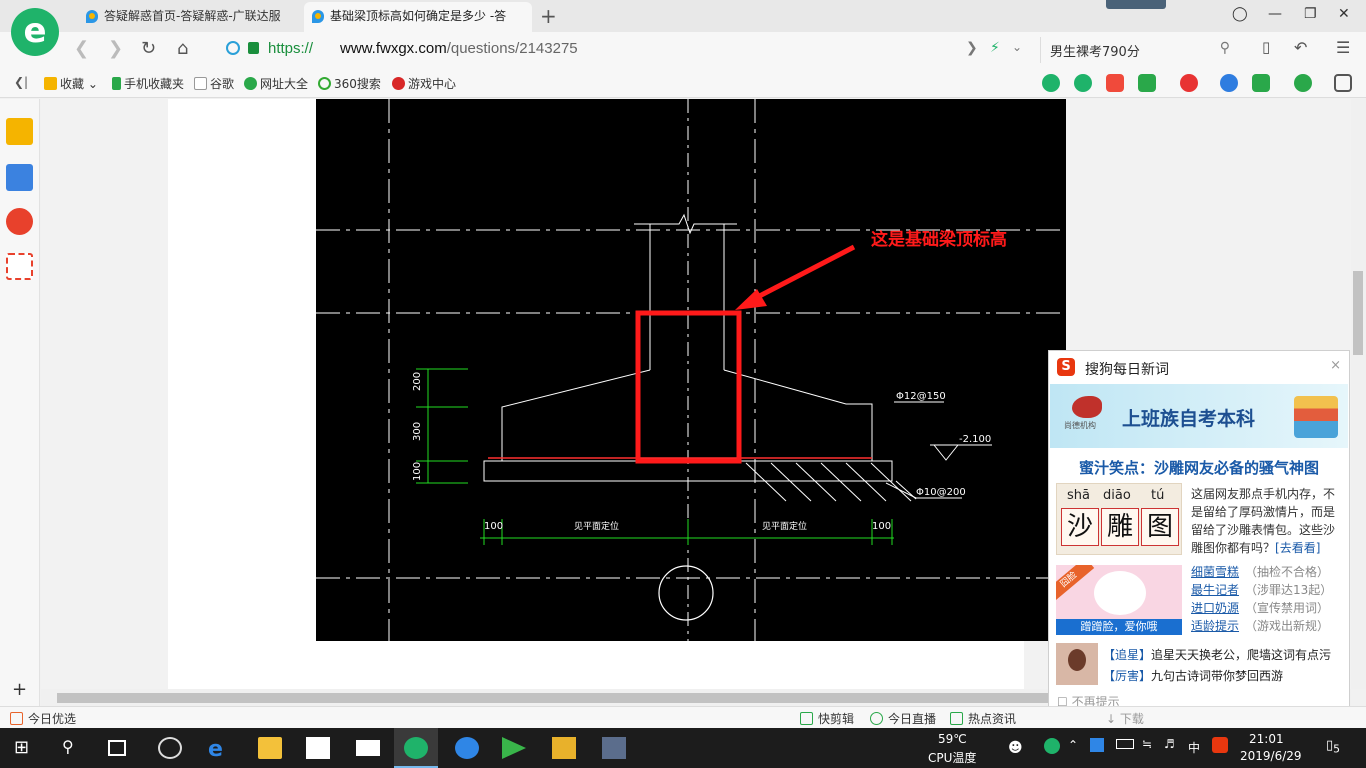 This screenshot has height=768, width=1366. I want to click on tab-home: 答疑解惑首页-答疑解惑-广联达服, so click(189, 17).